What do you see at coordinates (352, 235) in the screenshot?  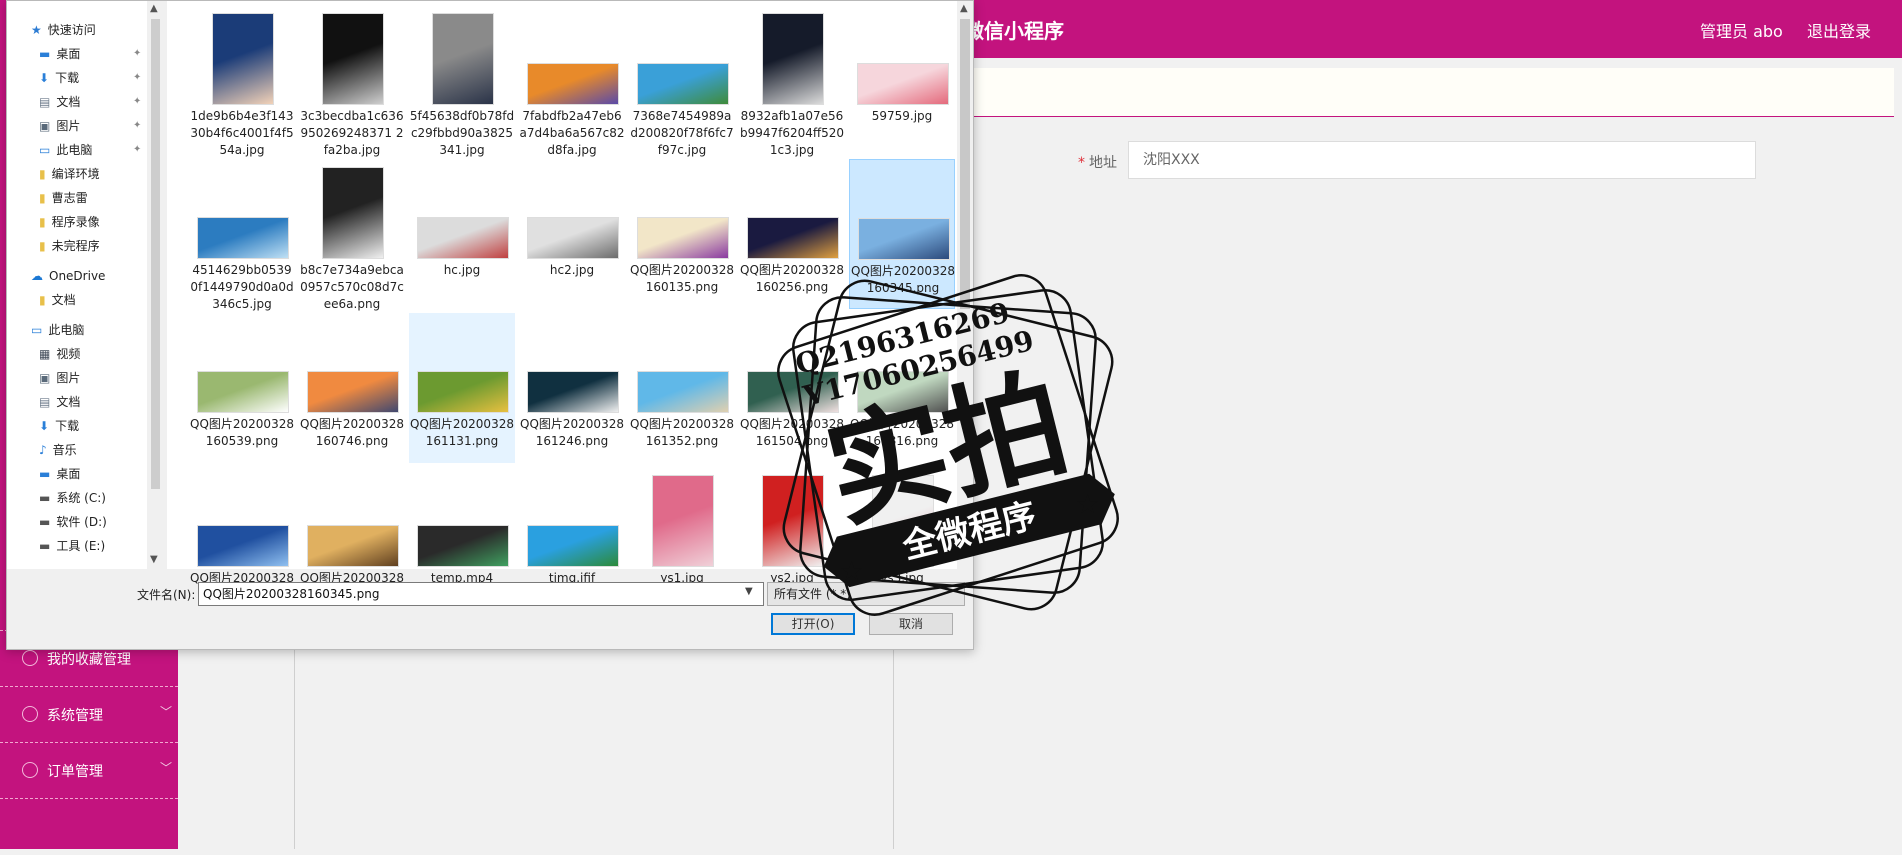 I see `file-item: b8c7e734a9ebca0957c570c08d7cee6a.png` at bounding box center [352, 235].